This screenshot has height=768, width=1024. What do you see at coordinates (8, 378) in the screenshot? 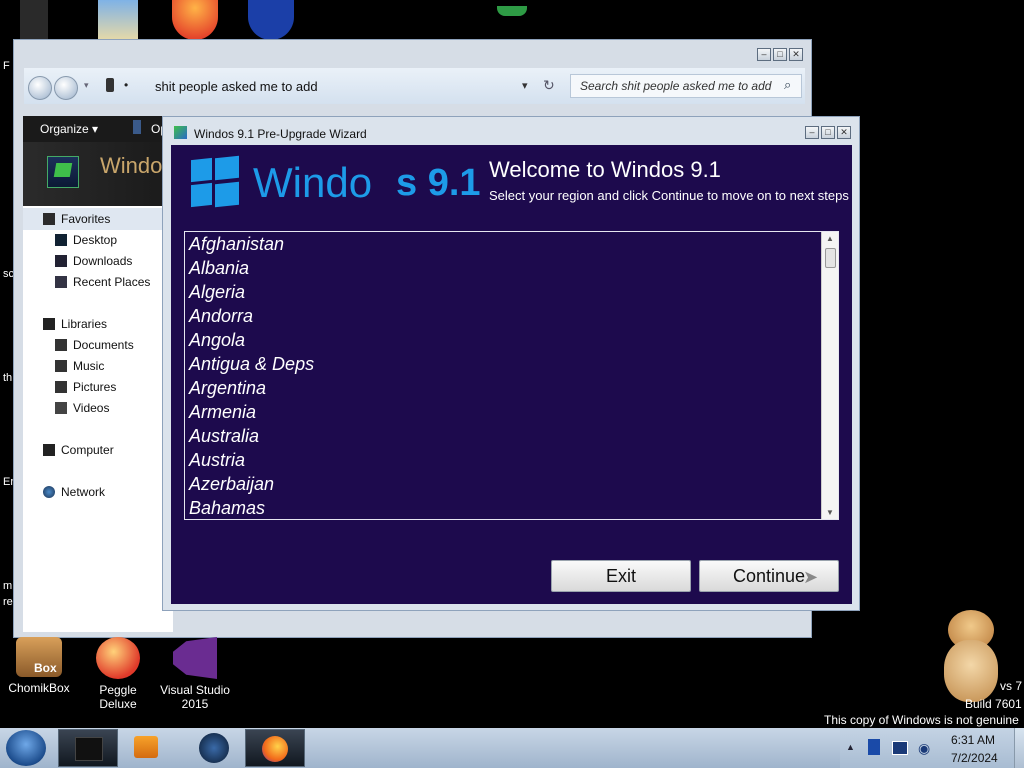
I see `side-fragment: th` at bounding box center [8, 378].